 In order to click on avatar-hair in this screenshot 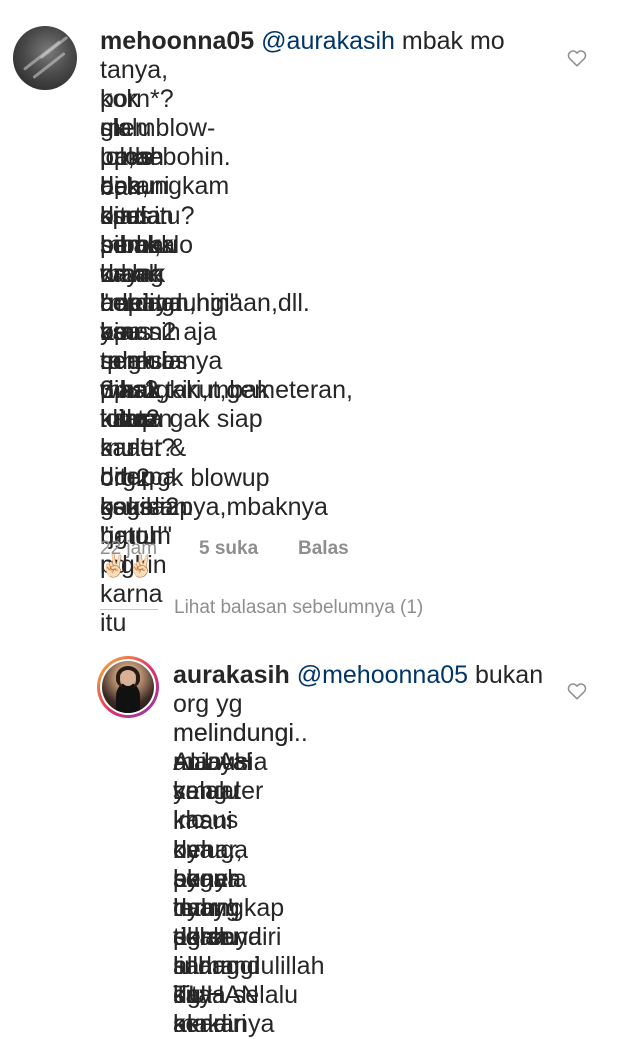, I will do `click(128, 677)`.